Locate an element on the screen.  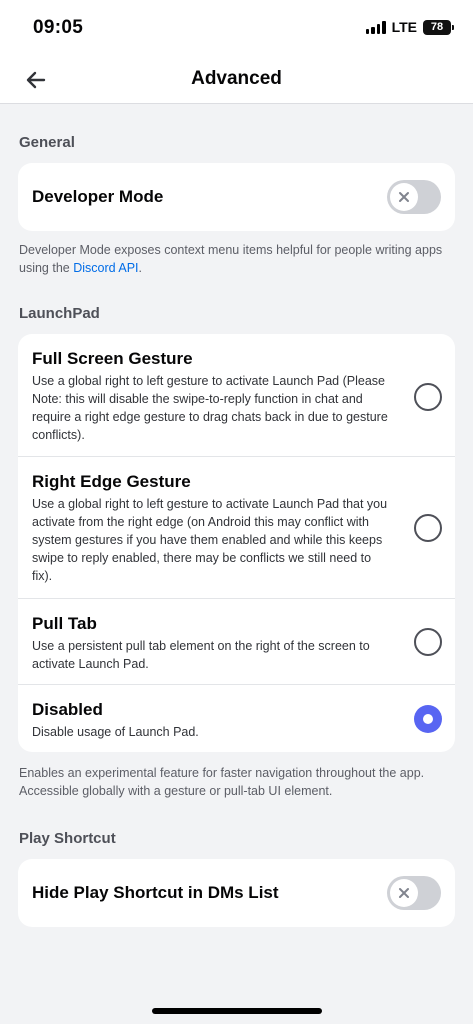
section-header-play-shortcut: Play Shortcut is located at coordinates (67, 838).